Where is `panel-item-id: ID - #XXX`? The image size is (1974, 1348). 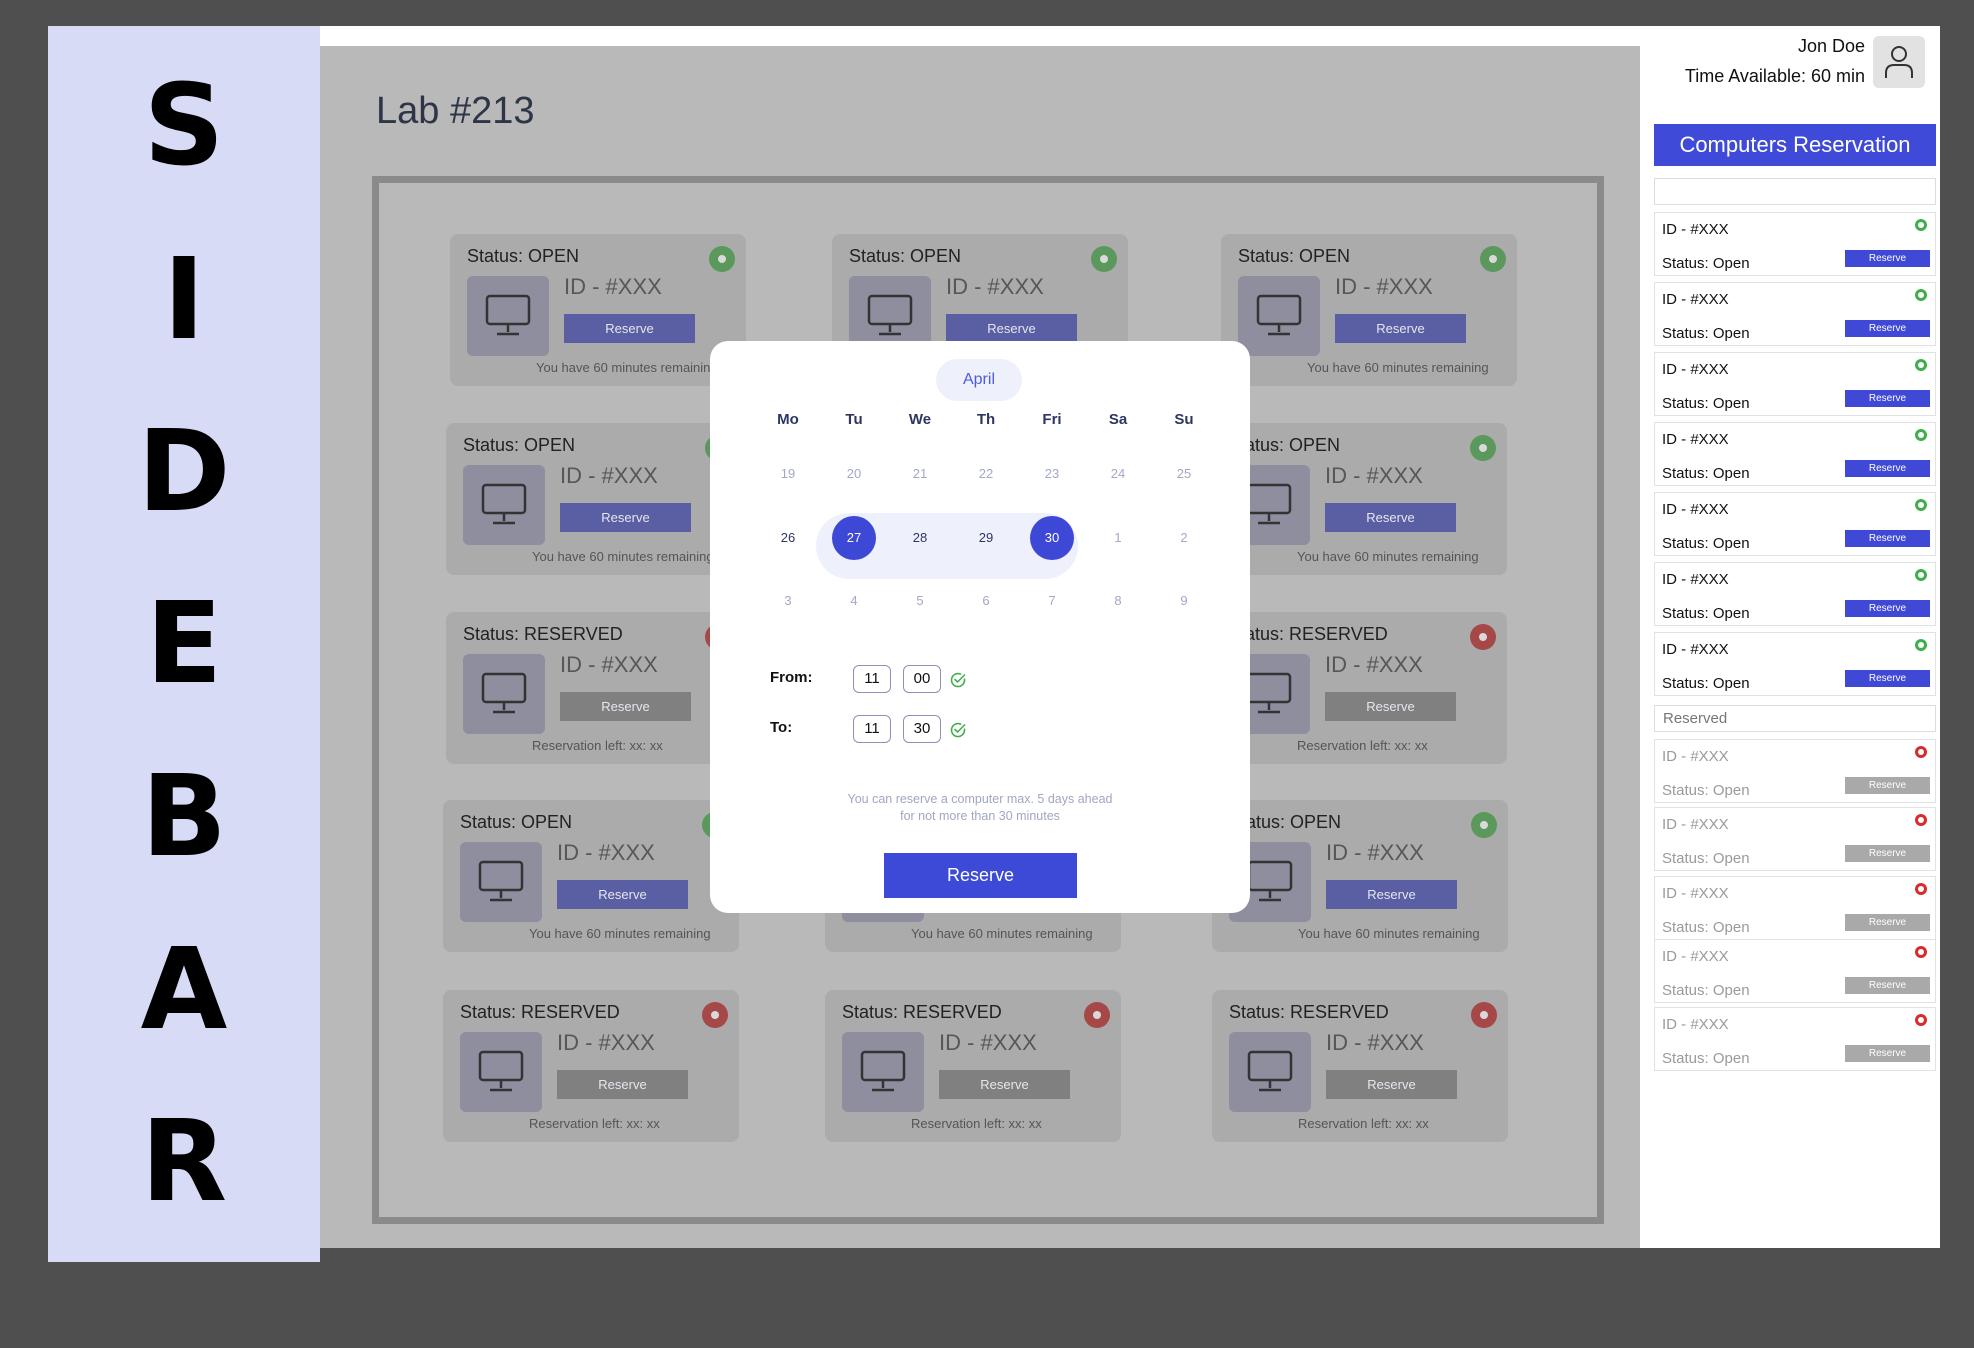
panel-item-id: ID - #XXX is located at coordinates (1695, 229).